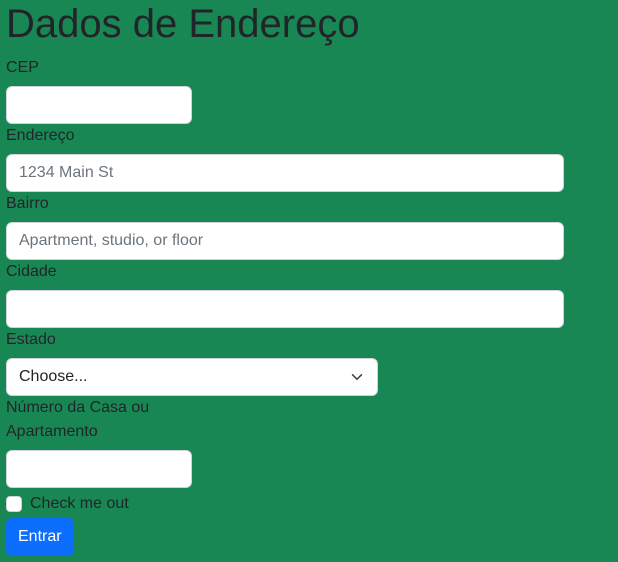  What do you see at coordinates (40, 135) in the screenshot?
I see `endereco-label: Endereço` at bounding box center [40, 135].